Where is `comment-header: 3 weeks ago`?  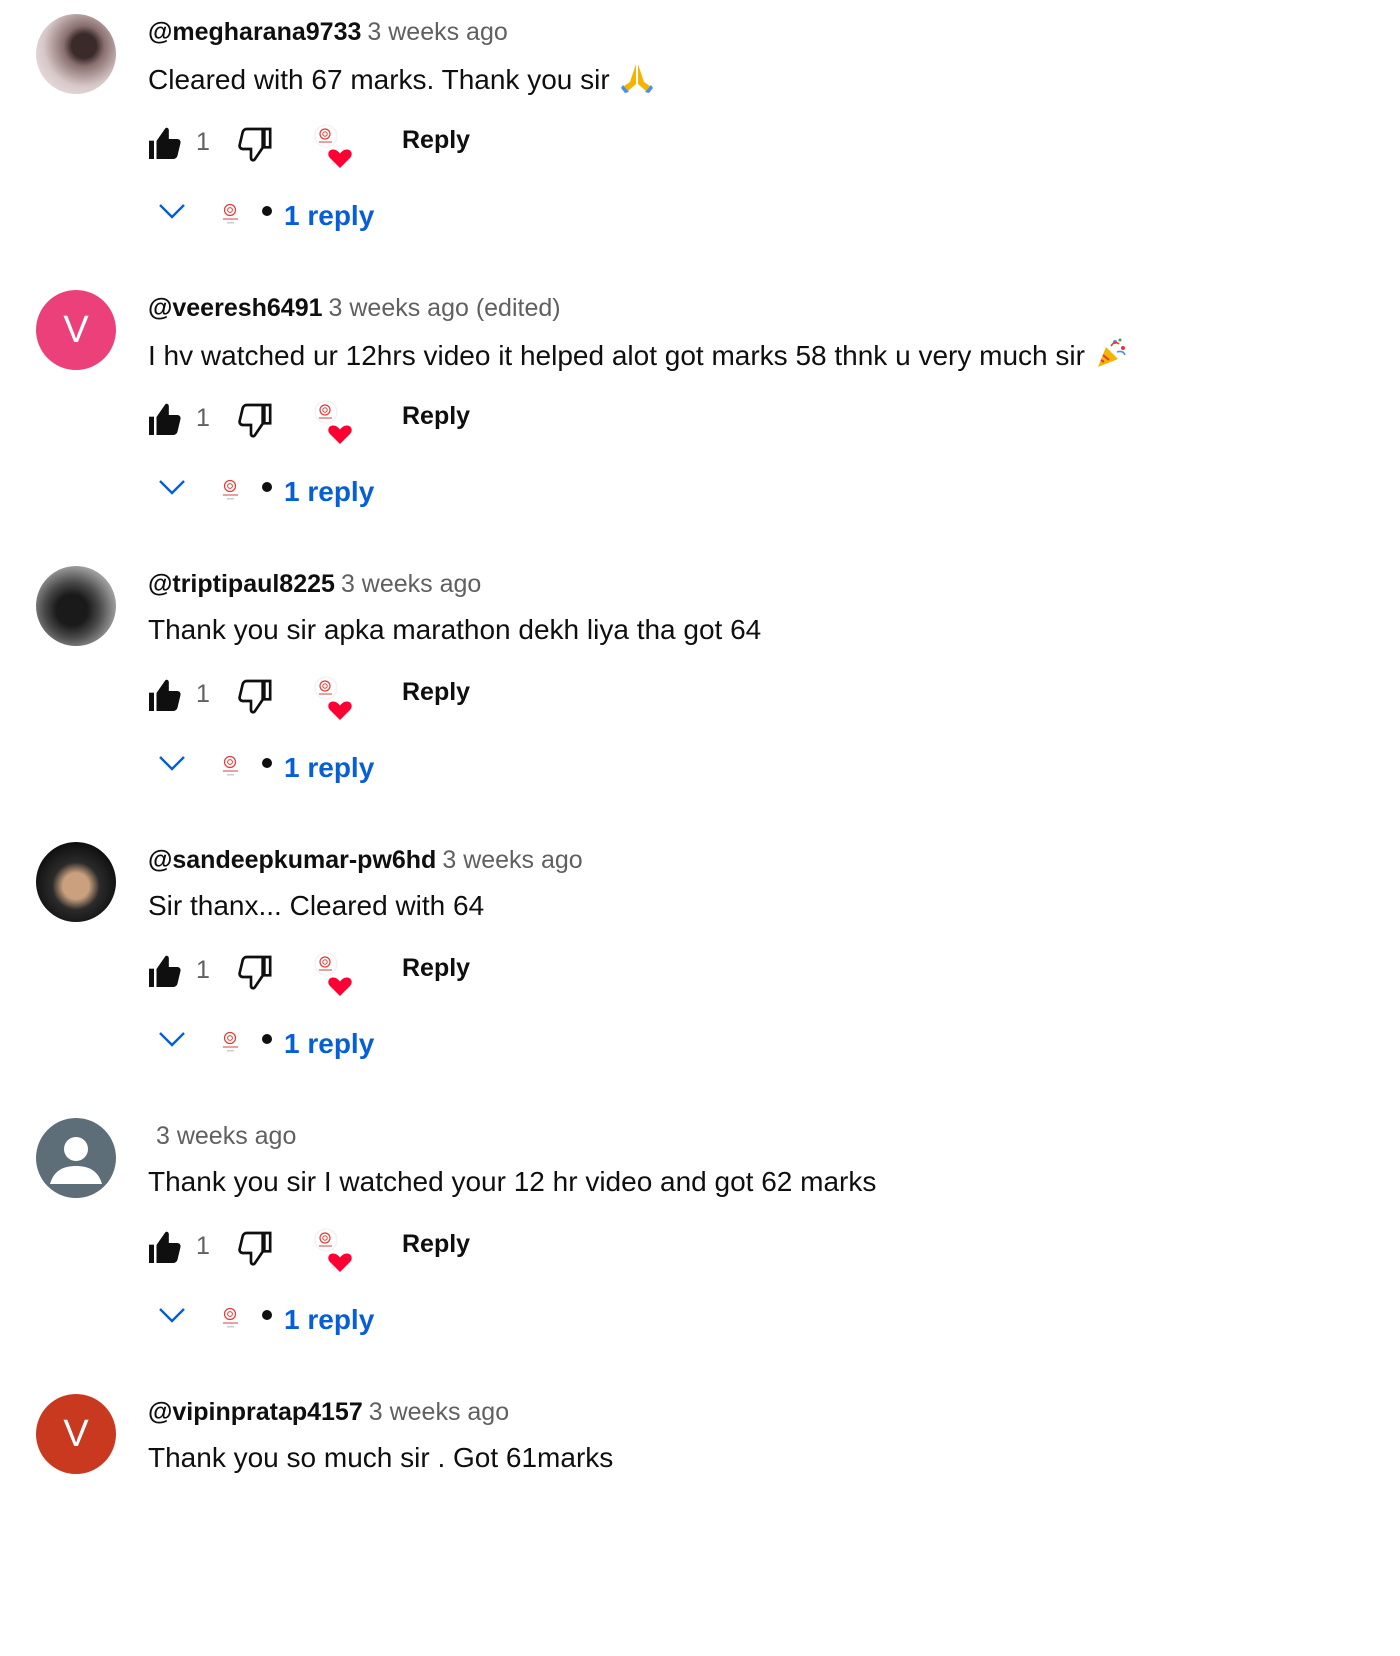 comment-header: 3 weeks ago is located at coordinates (222, 1136).